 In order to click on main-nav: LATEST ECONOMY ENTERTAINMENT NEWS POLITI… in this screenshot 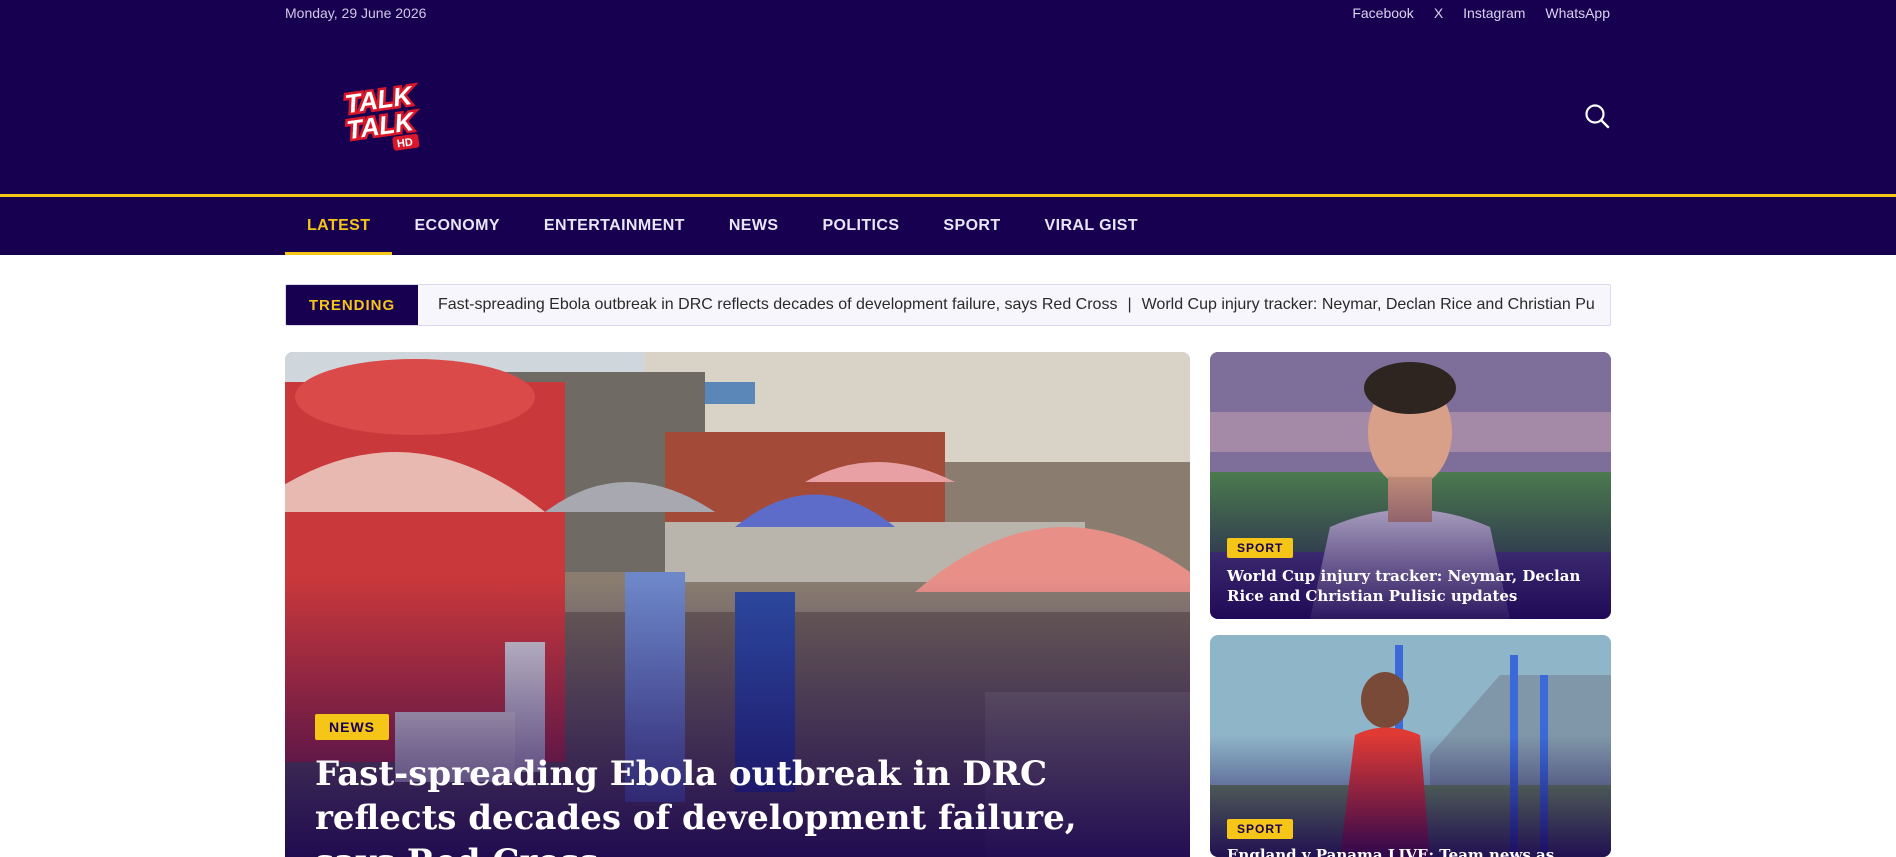, I will do `click(948, 226)`.